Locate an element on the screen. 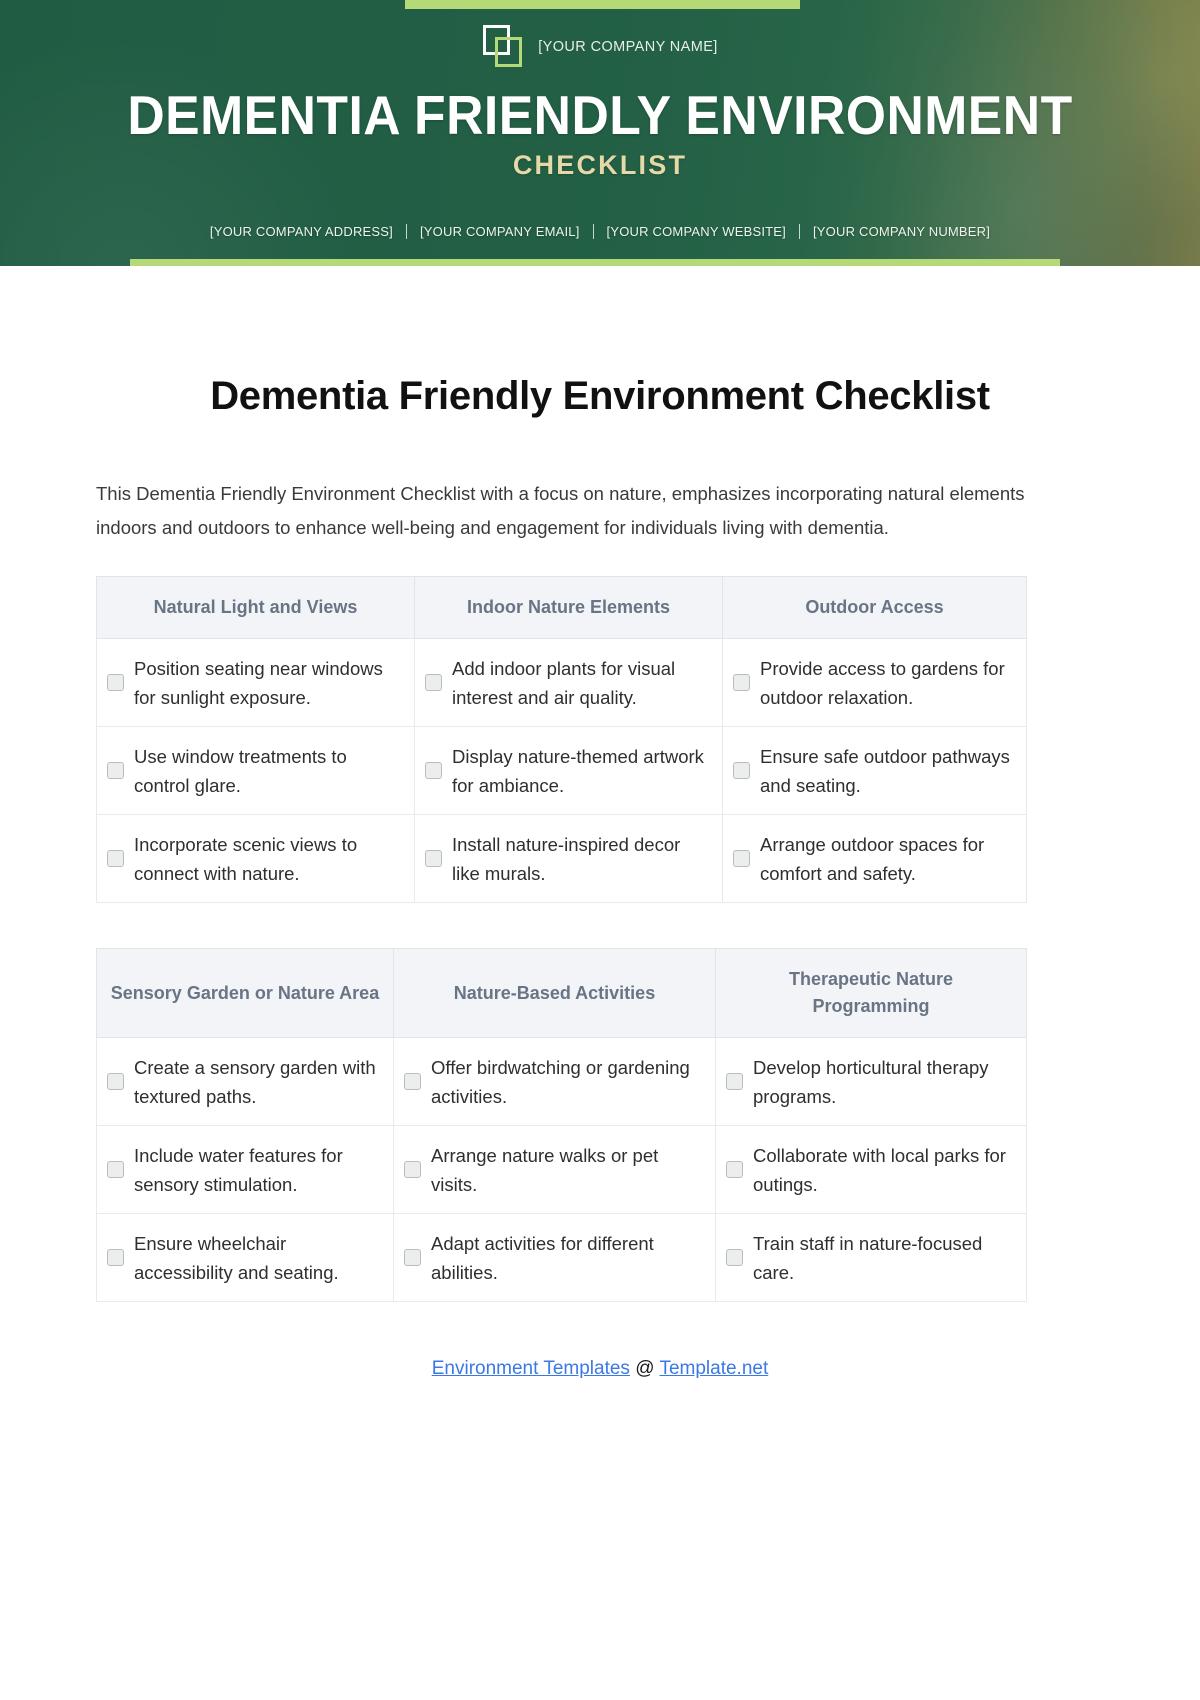 The height and width of the screenshot is (1700, 1200). checklist-cell: Arrange nature walks or pet visits. is located at coordinates (554, 1170).